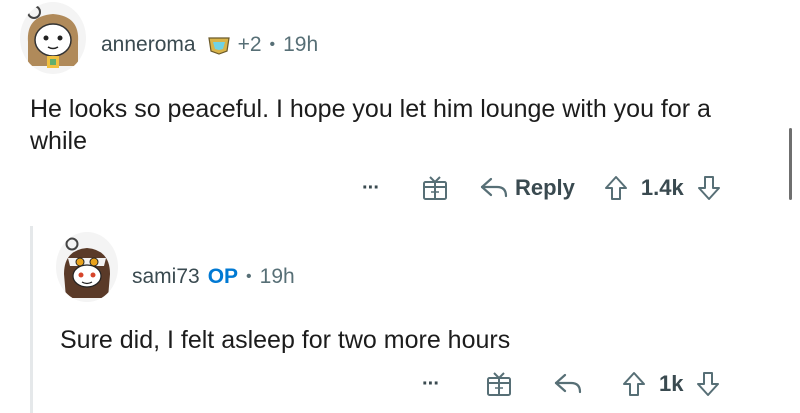 This screenshot has width=800, height=413. I want to click on award-count: +2, so click(250, 45).